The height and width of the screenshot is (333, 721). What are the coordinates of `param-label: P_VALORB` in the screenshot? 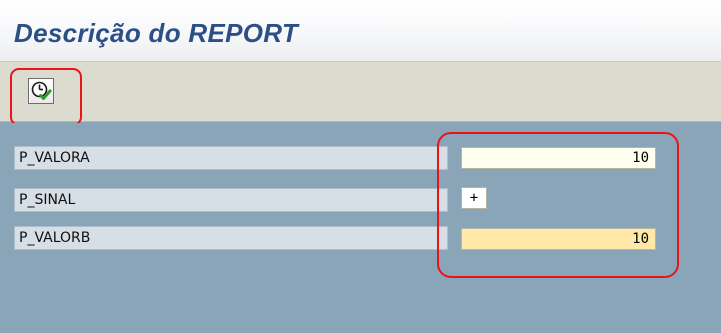 It's located at (55, 238).